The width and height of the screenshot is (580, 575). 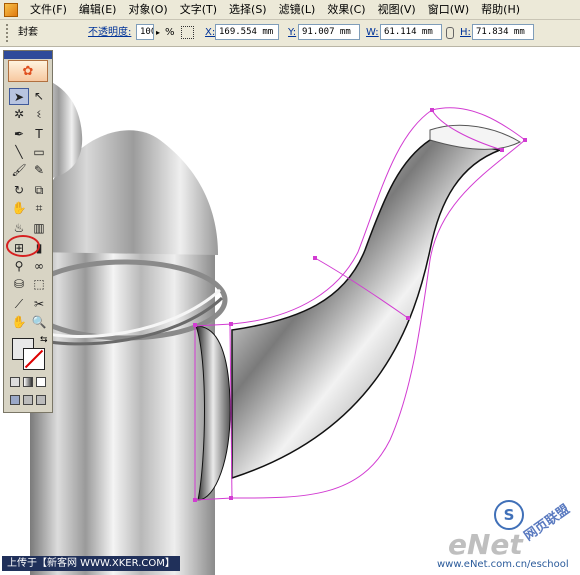 I want to click on menu-file: 文件(F), so click(x=48, y=9).